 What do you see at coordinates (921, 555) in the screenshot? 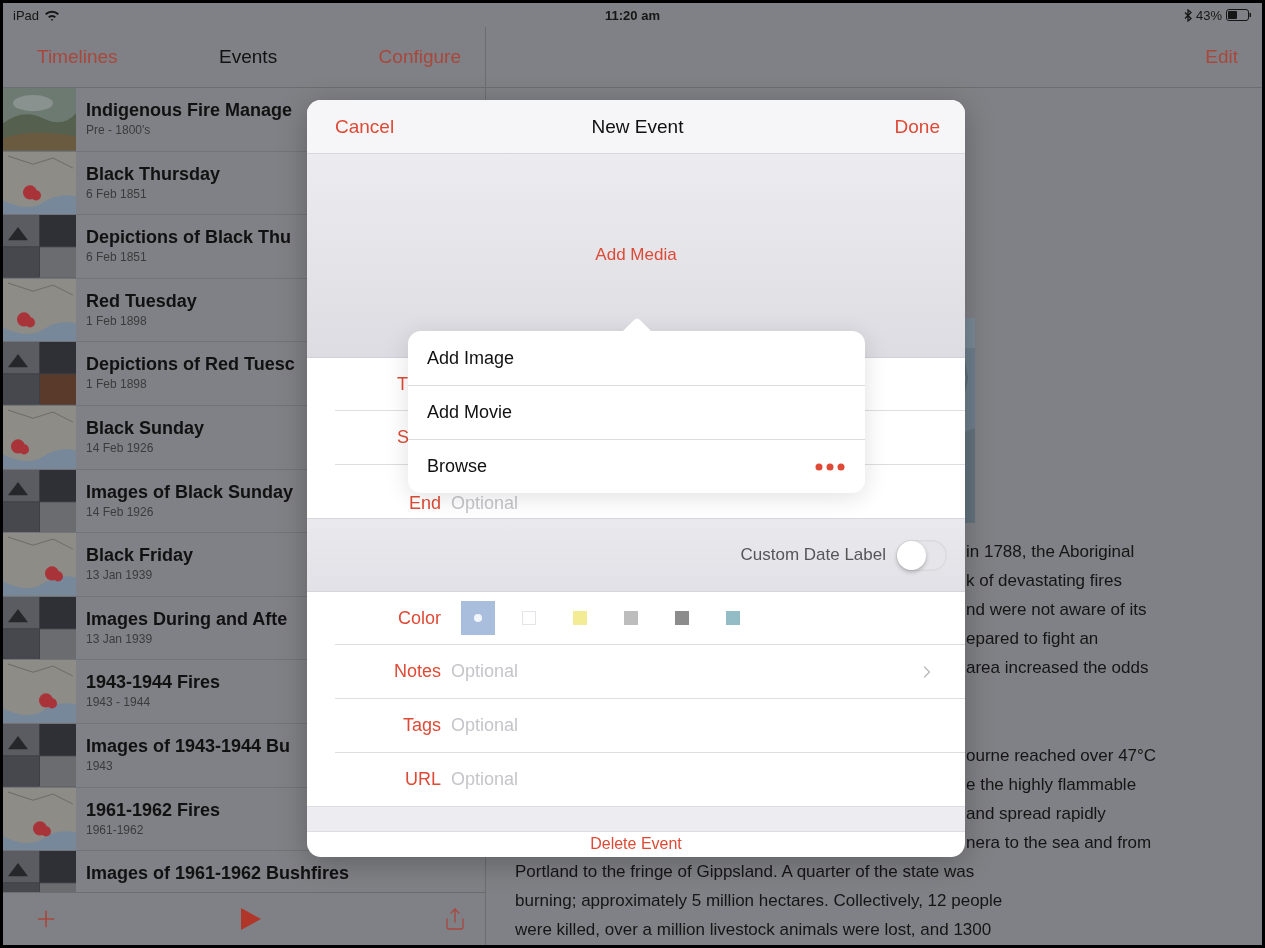
I see `toggle-switch` at bounding box center [921, 555].